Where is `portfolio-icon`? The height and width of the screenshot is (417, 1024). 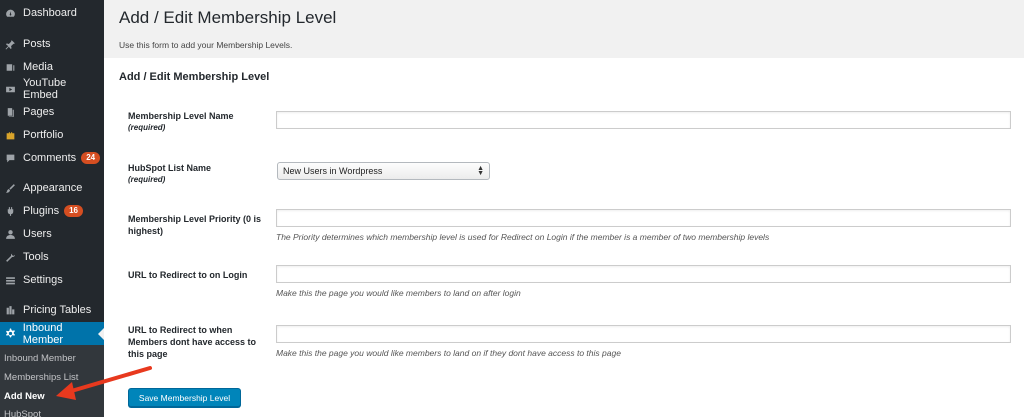
portfolio-icon is located at coordinates (10, 135).